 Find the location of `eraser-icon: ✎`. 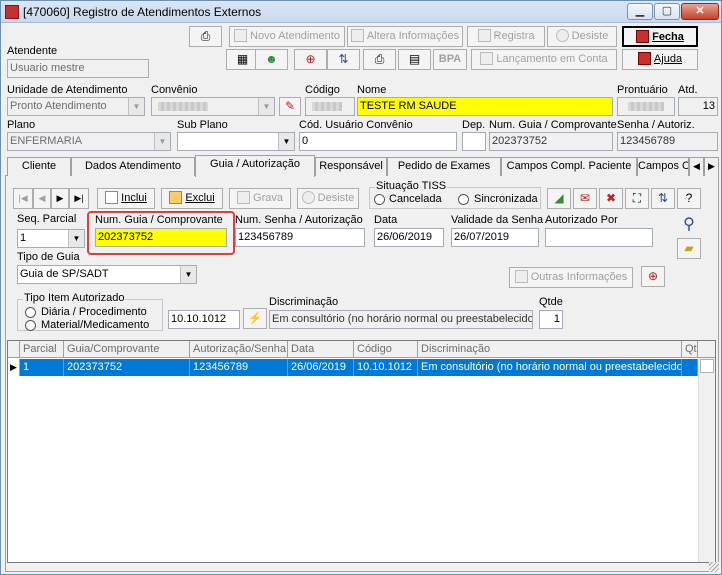

eraser-icon: ✎ is located at coordinates (290, 106).